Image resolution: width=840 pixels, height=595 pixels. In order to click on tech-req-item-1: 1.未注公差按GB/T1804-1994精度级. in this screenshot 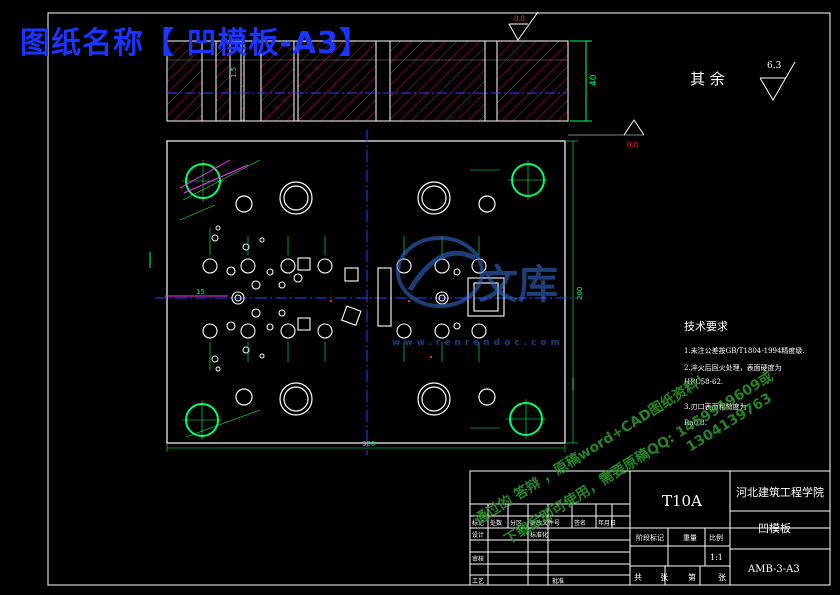, I will do `click(744, 350)`.